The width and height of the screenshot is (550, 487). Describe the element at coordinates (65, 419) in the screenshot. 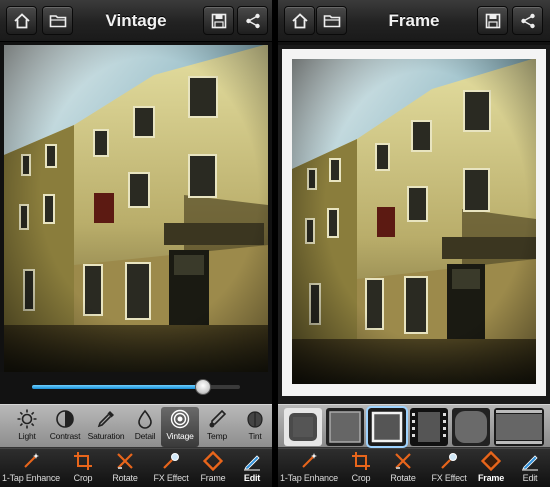

I see `contrast-icon` at that location.